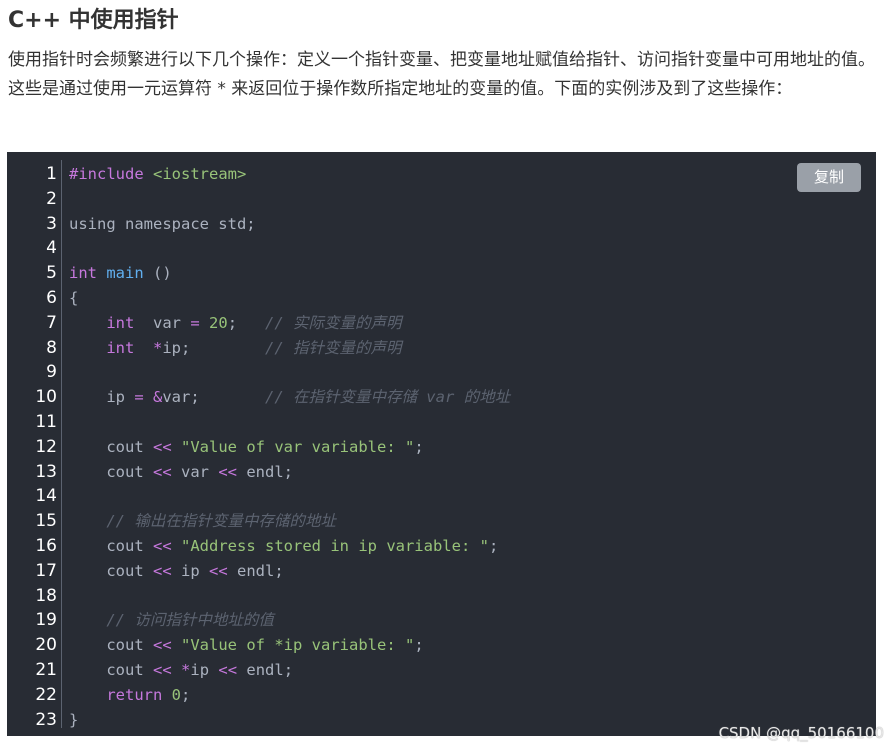  Describe the element at coordinates (51, 248) in the screenshot. I see `line-number: 4` at that location.